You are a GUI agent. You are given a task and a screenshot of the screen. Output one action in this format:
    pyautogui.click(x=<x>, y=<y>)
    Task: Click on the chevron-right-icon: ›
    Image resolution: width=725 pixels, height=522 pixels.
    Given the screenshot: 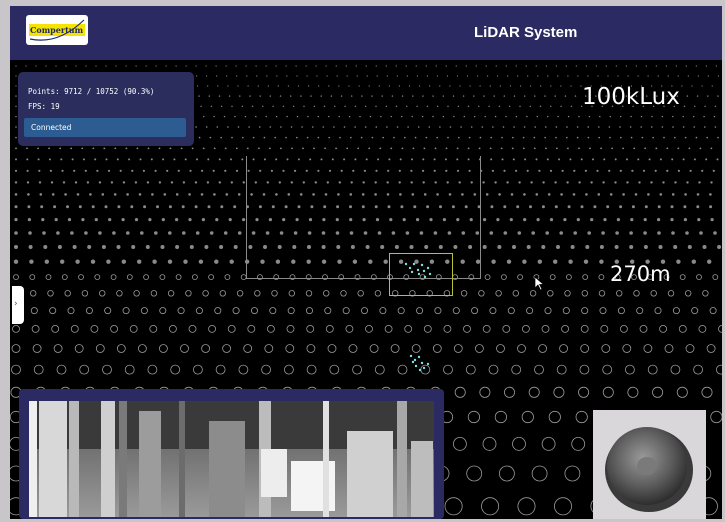 What is the action you would take?
    pyautogui.click(x=16, y=304)
    